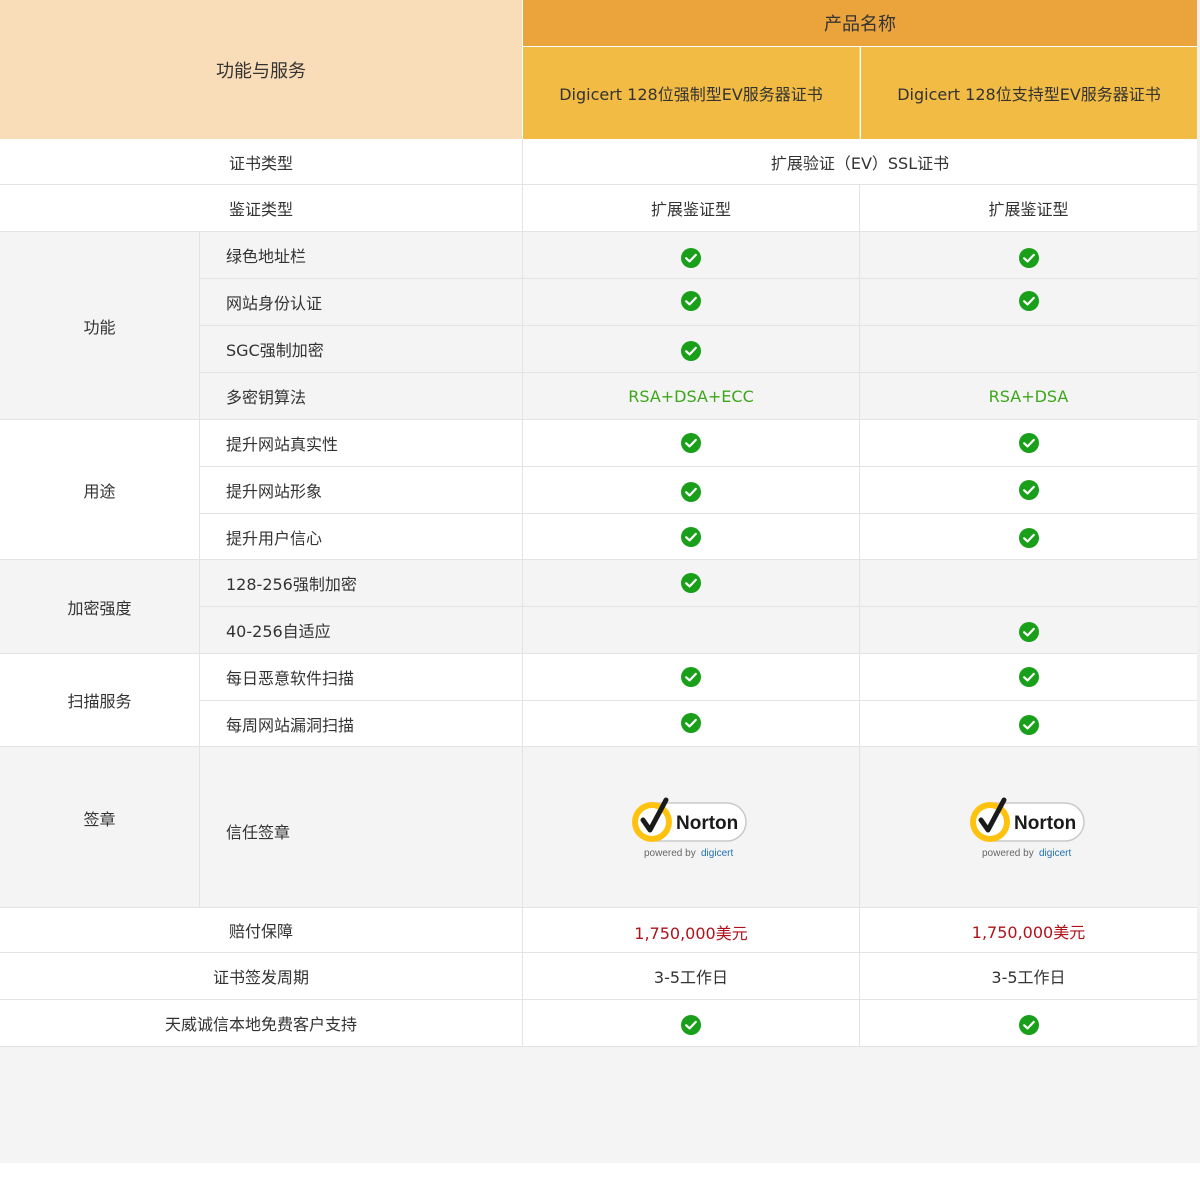  Describe the element at coordinates (278, 631) in the screenshot. I see `item-adaptive: 40-256自适应` at that location.